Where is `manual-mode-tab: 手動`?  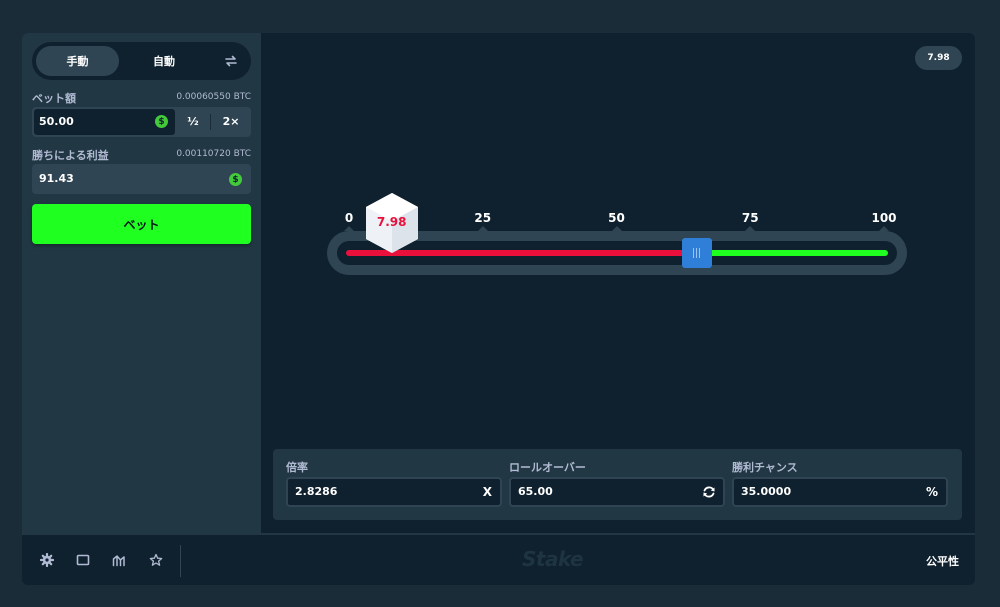
manual-mode-tab: 手動 is located at coordinates (77, 61).